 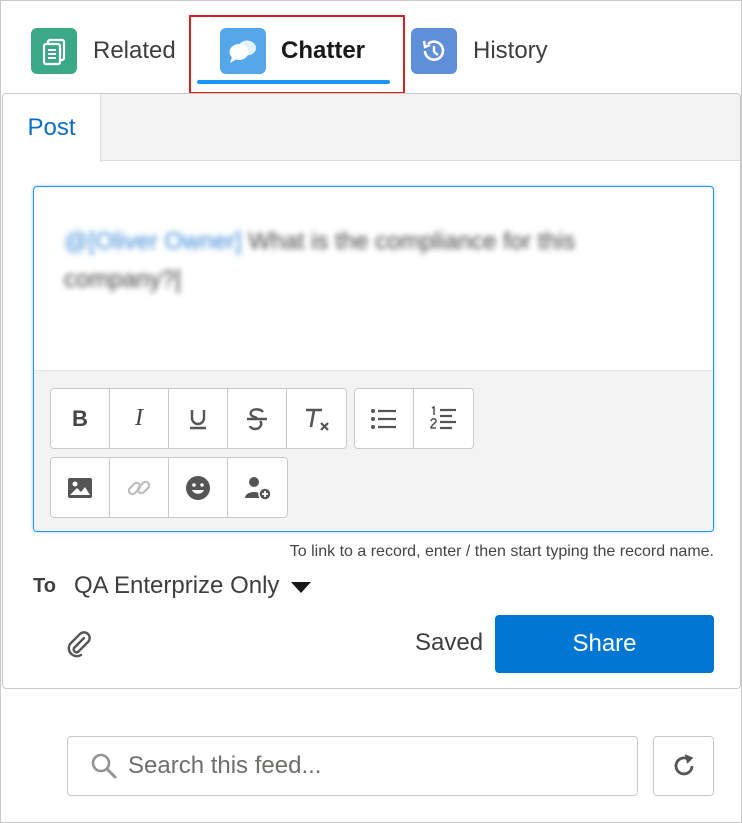 What do you see at coordinates (293, 82) in the screenshot?
I see `active-tab-indicator` at bounding box center [293, 82].